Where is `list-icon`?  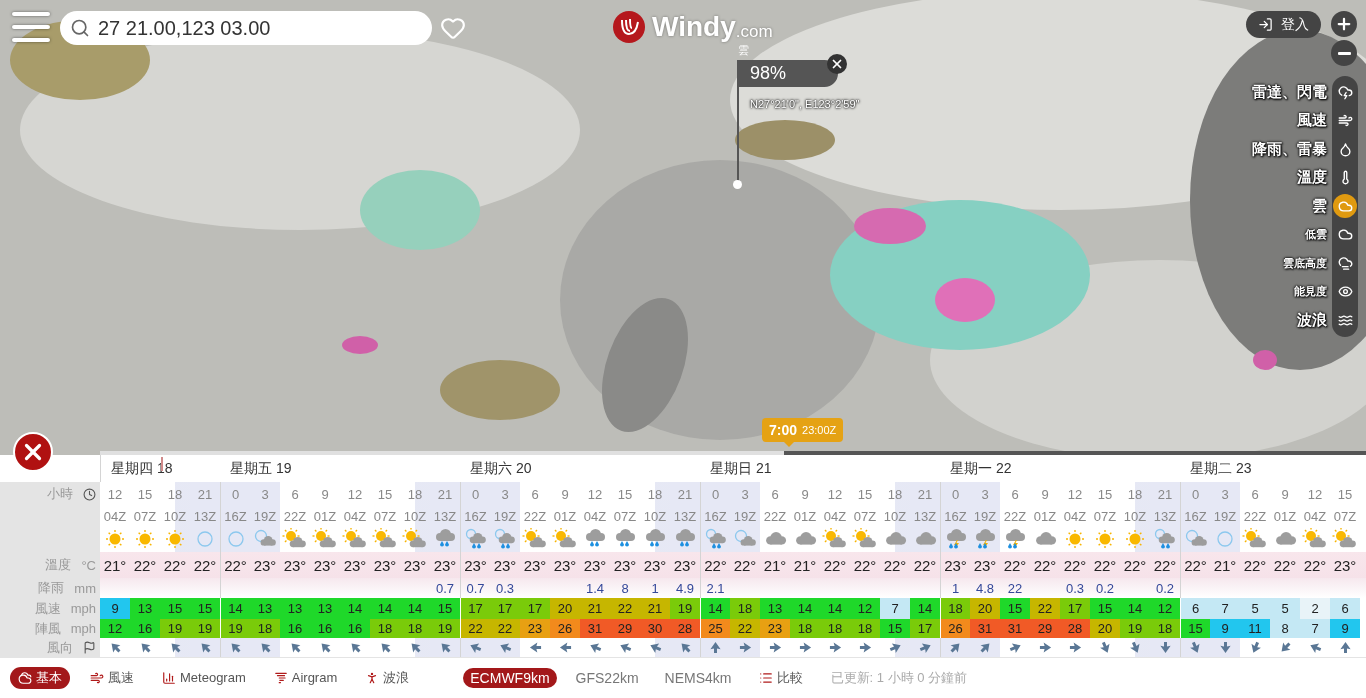 list-icon is located at coordinates (765, 677).